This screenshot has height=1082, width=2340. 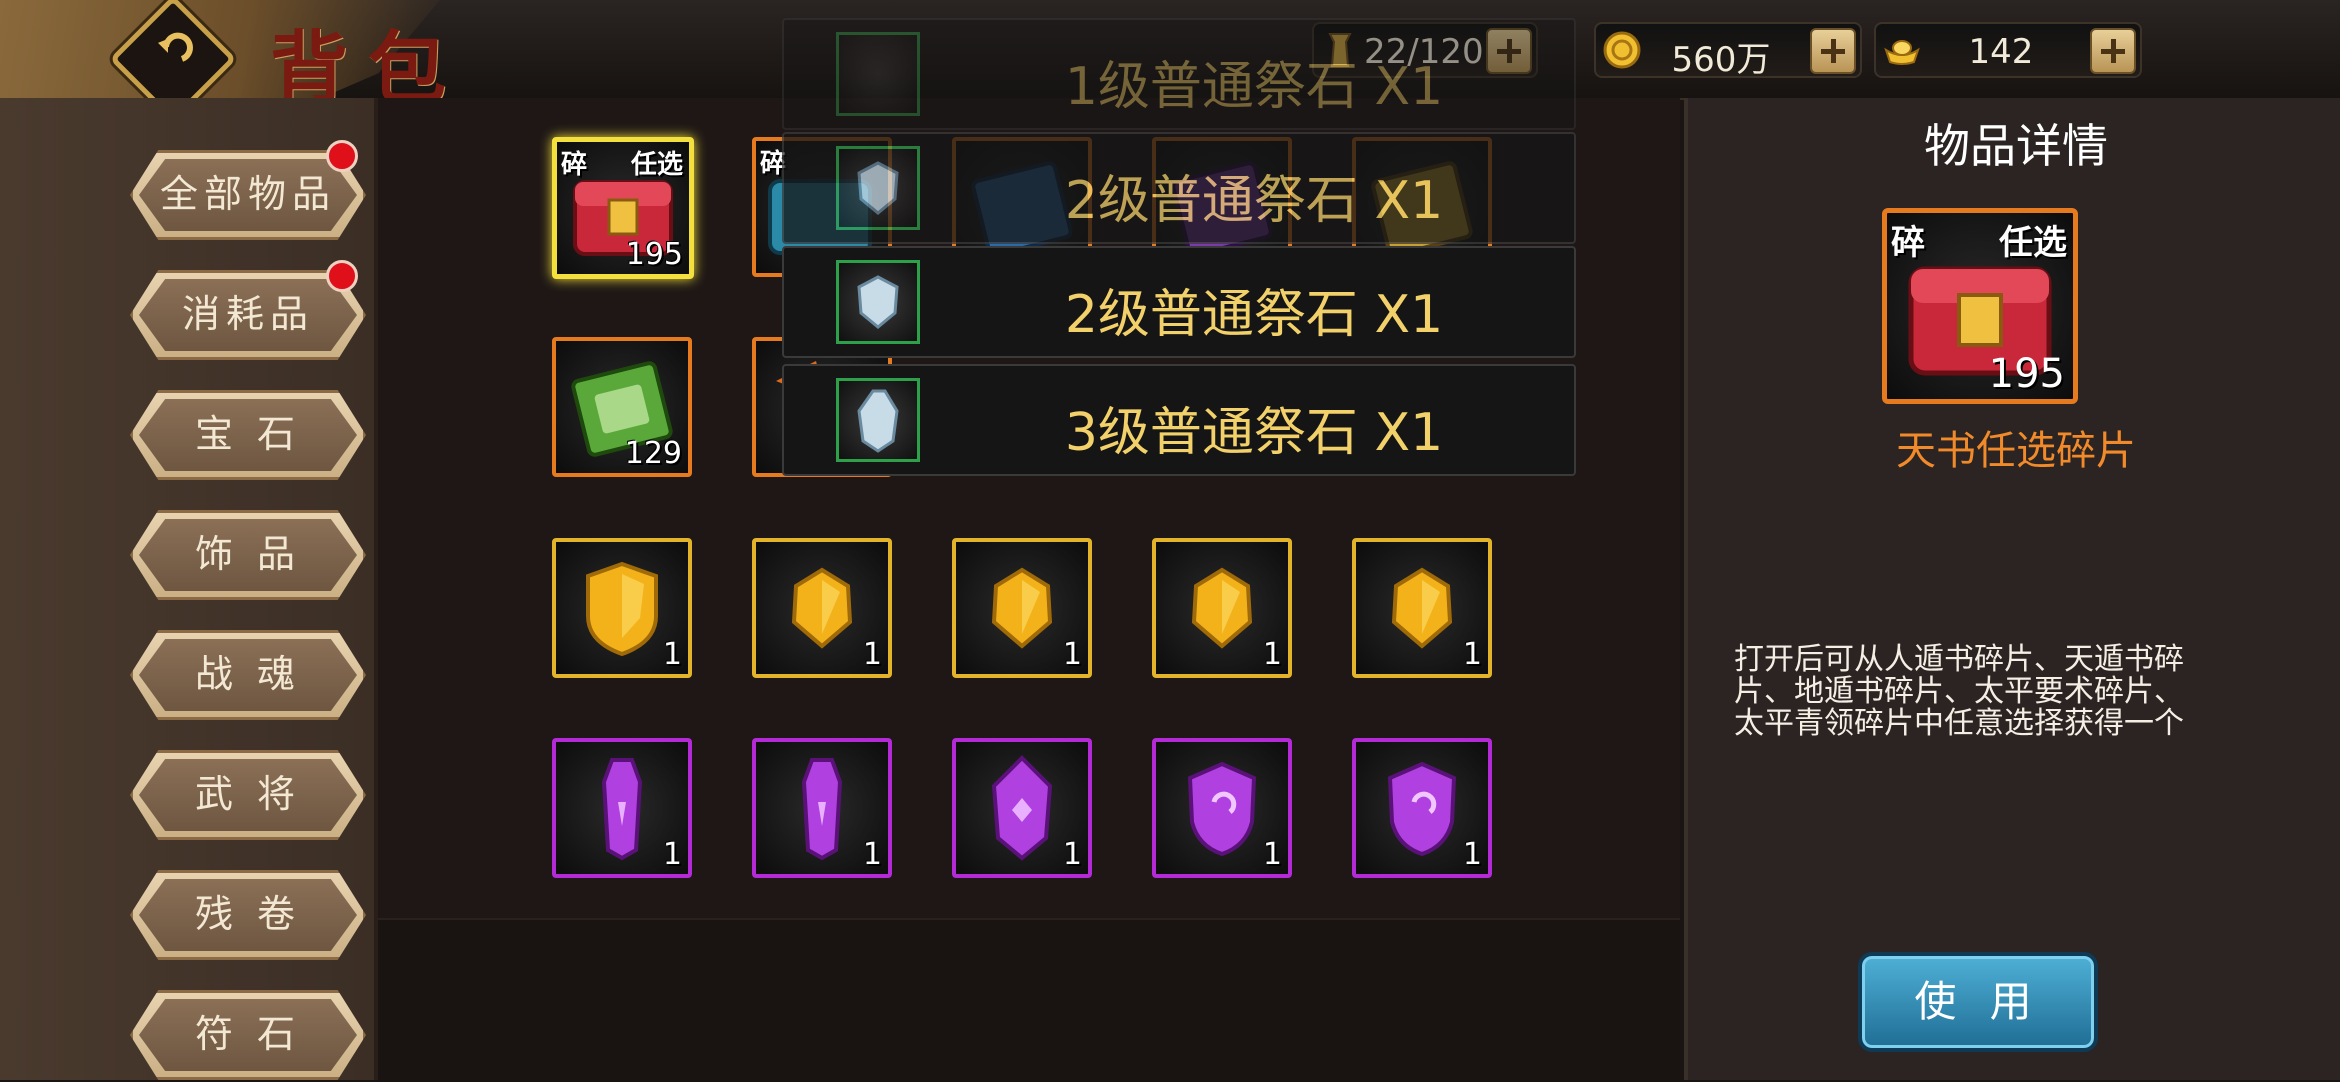 I want to click on reward-text: 1级普通祭石 X1, so click(x=1254, y=87).